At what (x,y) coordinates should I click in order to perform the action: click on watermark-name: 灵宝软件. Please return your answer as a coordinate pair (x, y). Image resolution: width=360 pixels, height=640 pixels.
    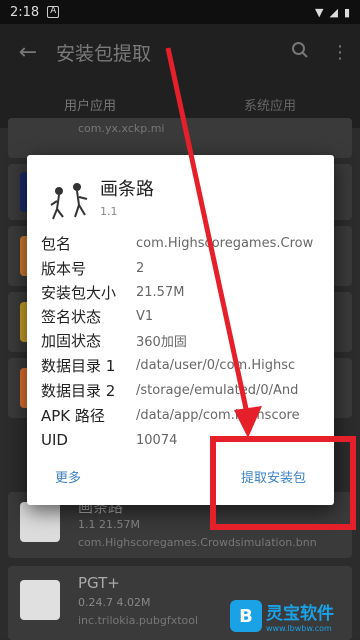
    Looking at the image, I should click on (300, 614).